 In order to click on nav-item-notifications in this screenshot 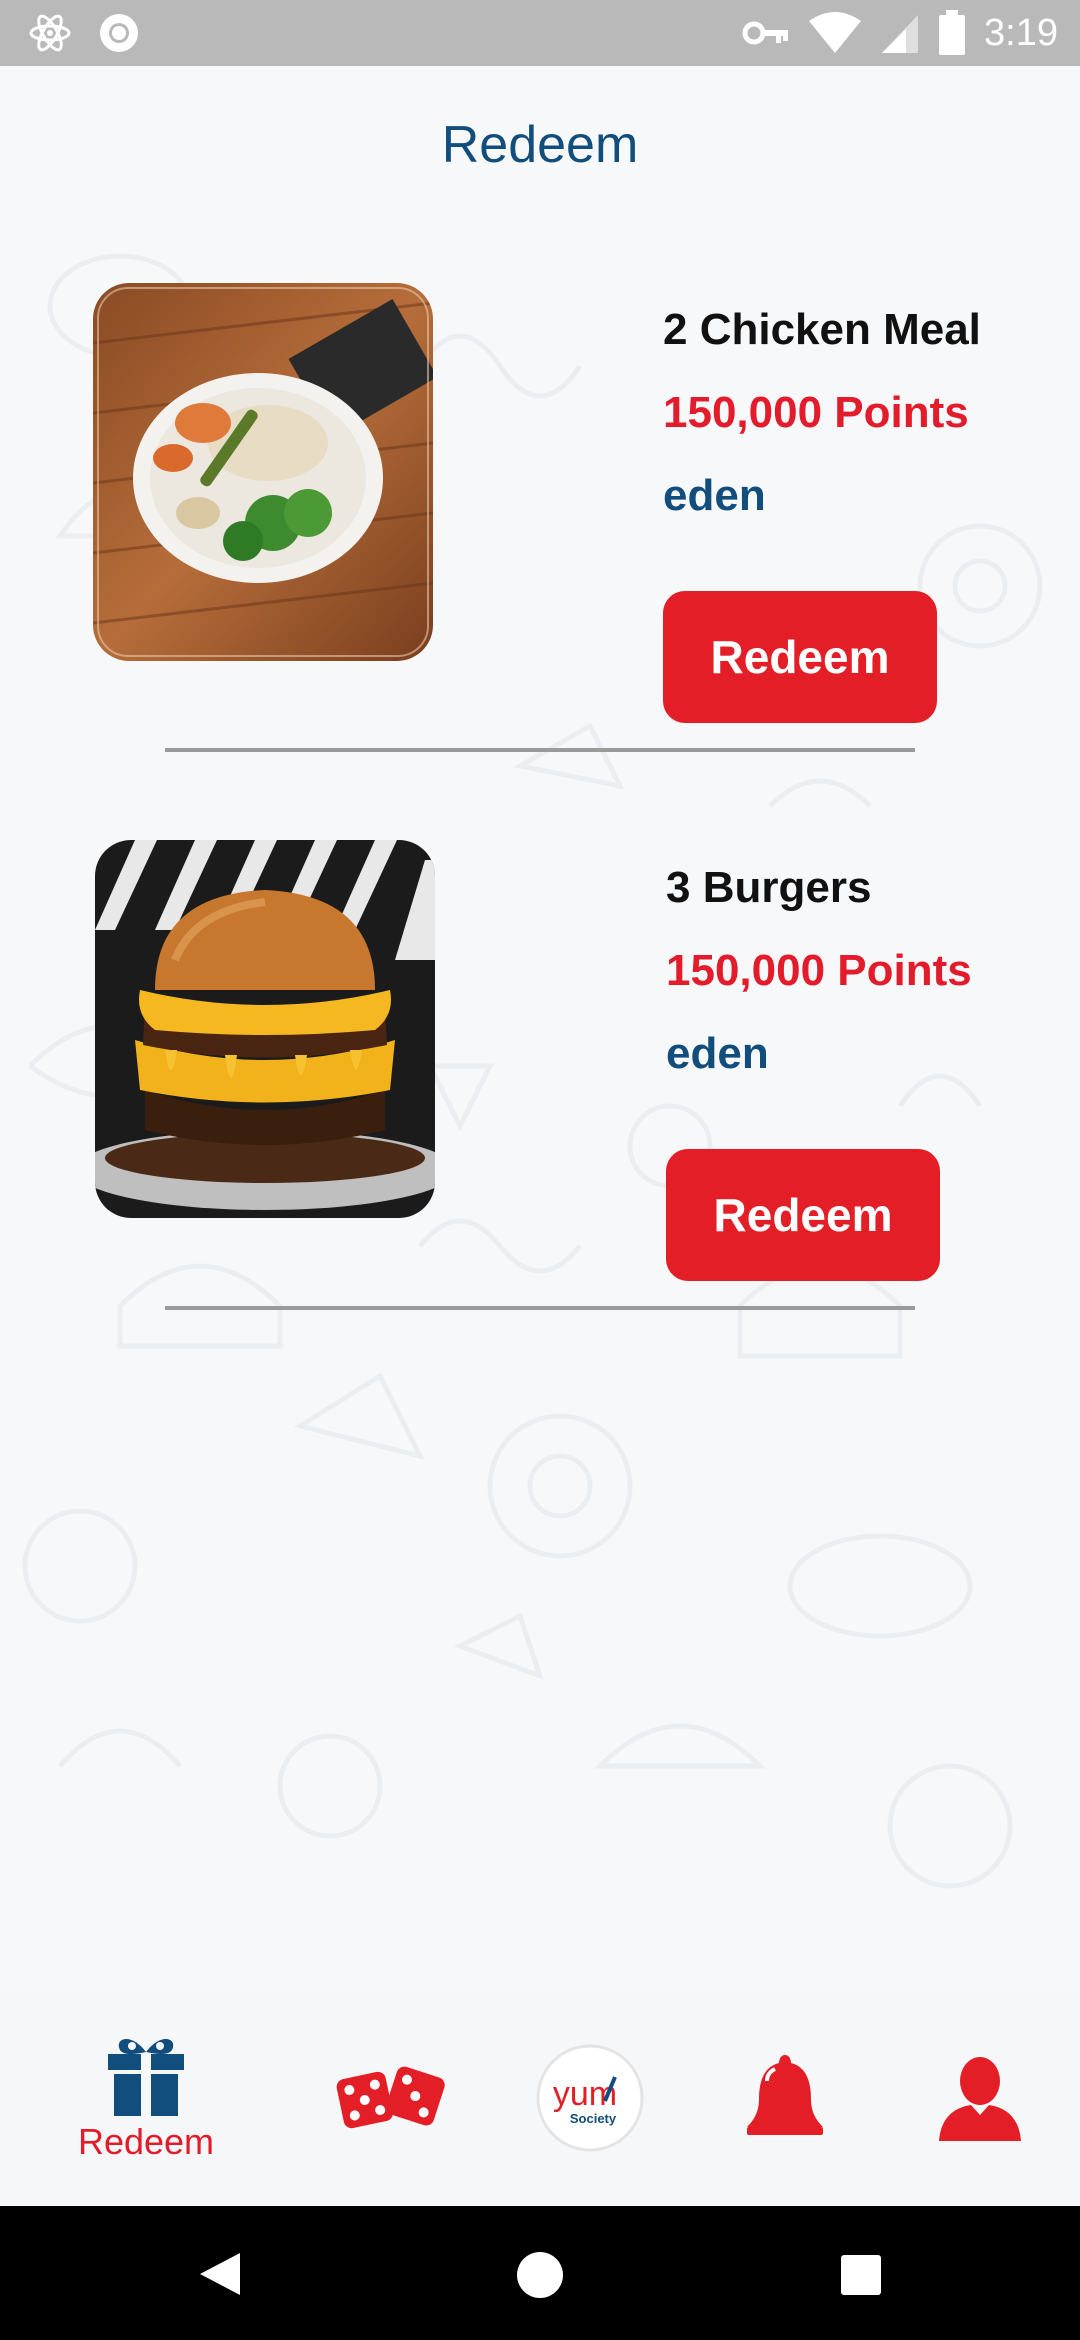, I will do `click(785, 2098)`.